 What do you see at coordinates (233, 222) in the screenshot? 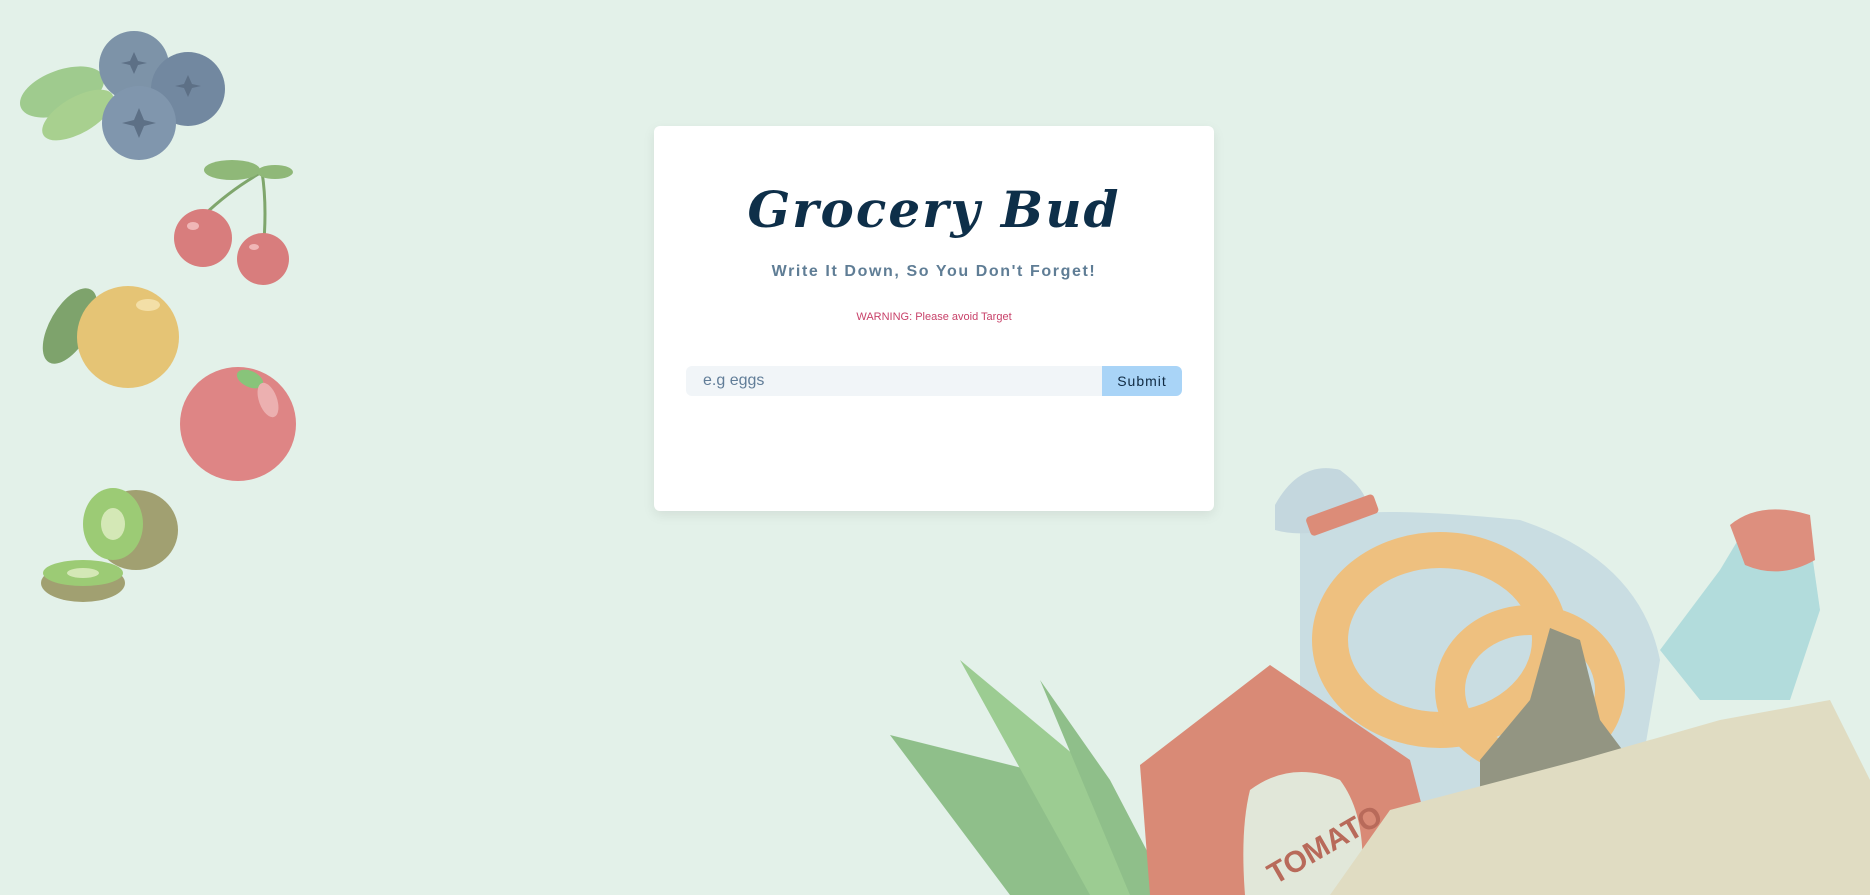
I see `cherries-icon` at bounding box center [233, 222].